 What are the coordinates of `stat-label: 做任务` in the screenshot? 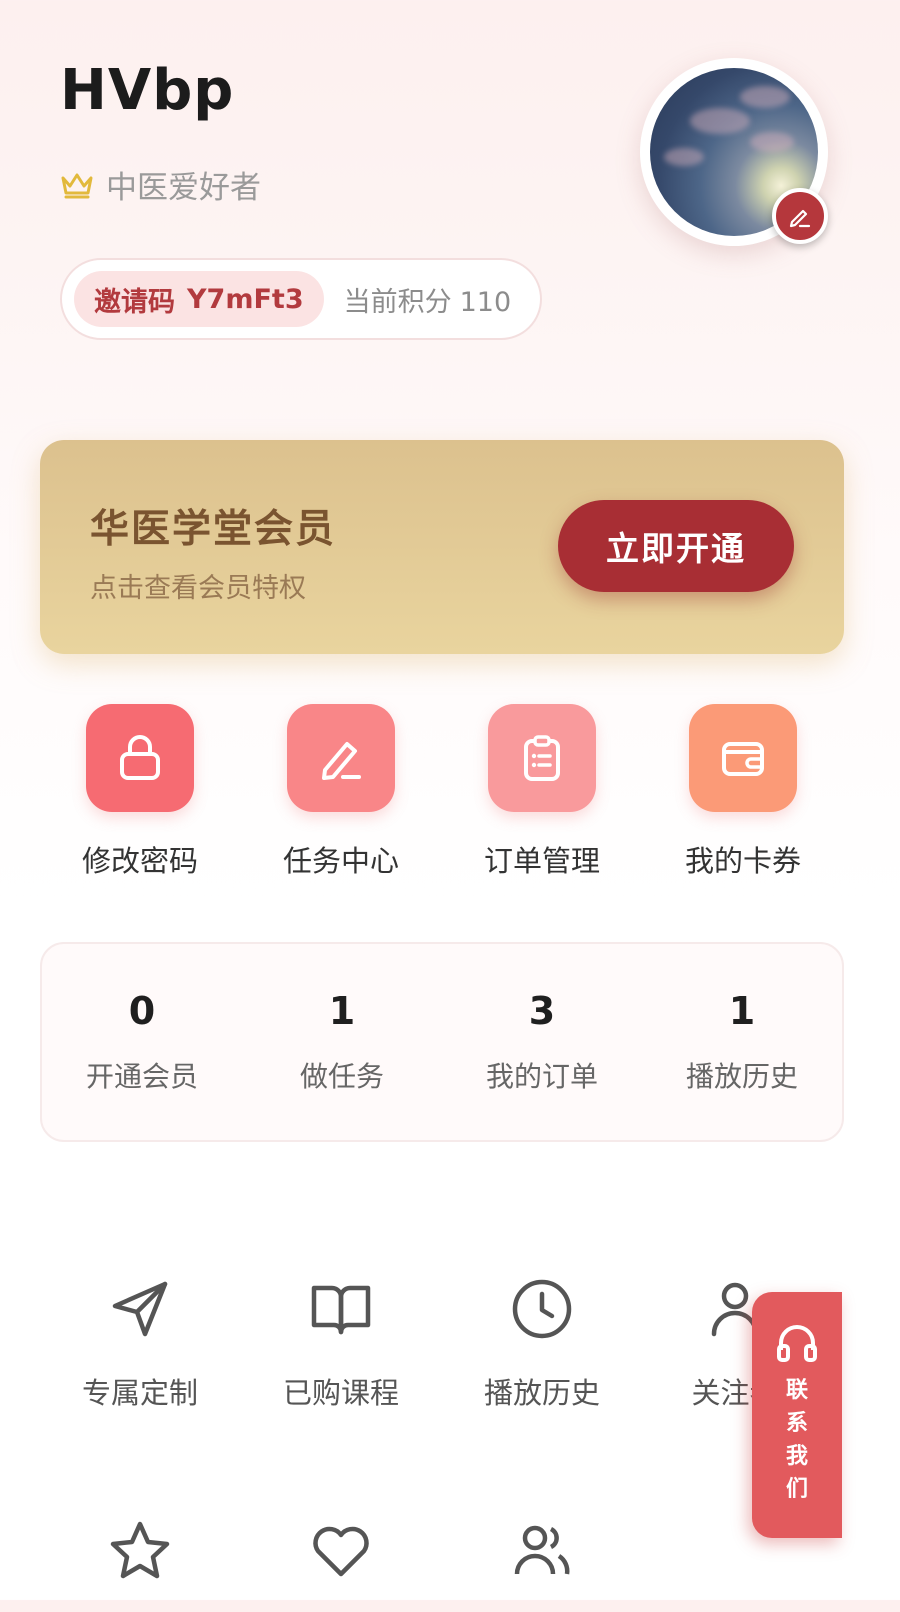 It's located at (341, 1076).